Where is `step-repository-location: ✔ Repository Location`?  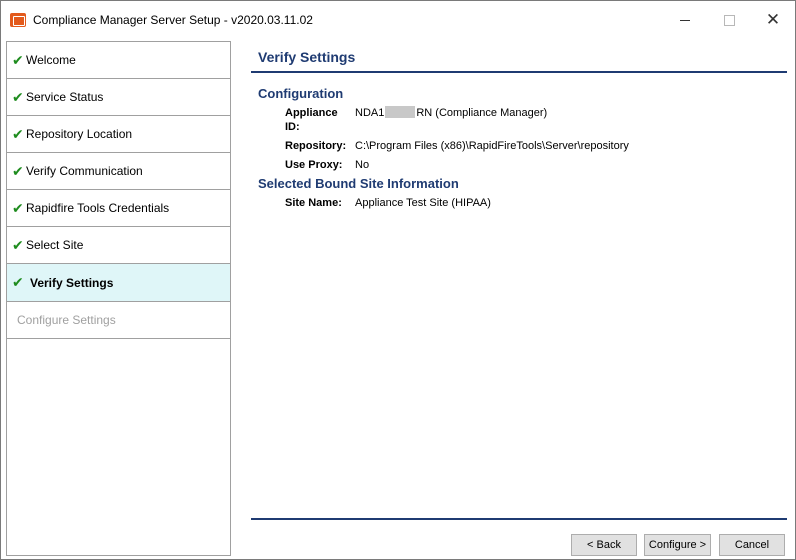 step-repository-location: ✔ Repository Location is located at coordinates (118, 134).